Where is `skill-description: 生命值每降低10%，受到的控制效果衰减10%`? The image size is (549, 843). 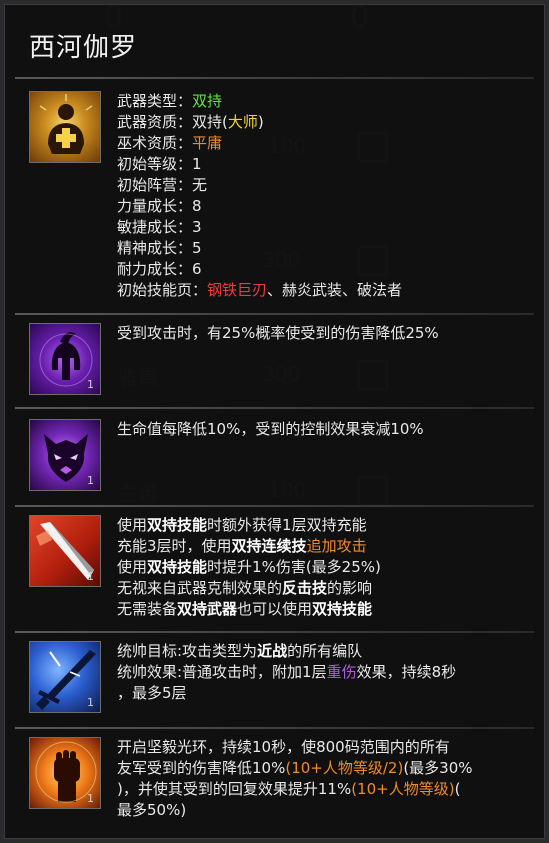 skill-description: 生命值每降低10%，受到的控制效果衰减10% is located at coordinates (321, 429).